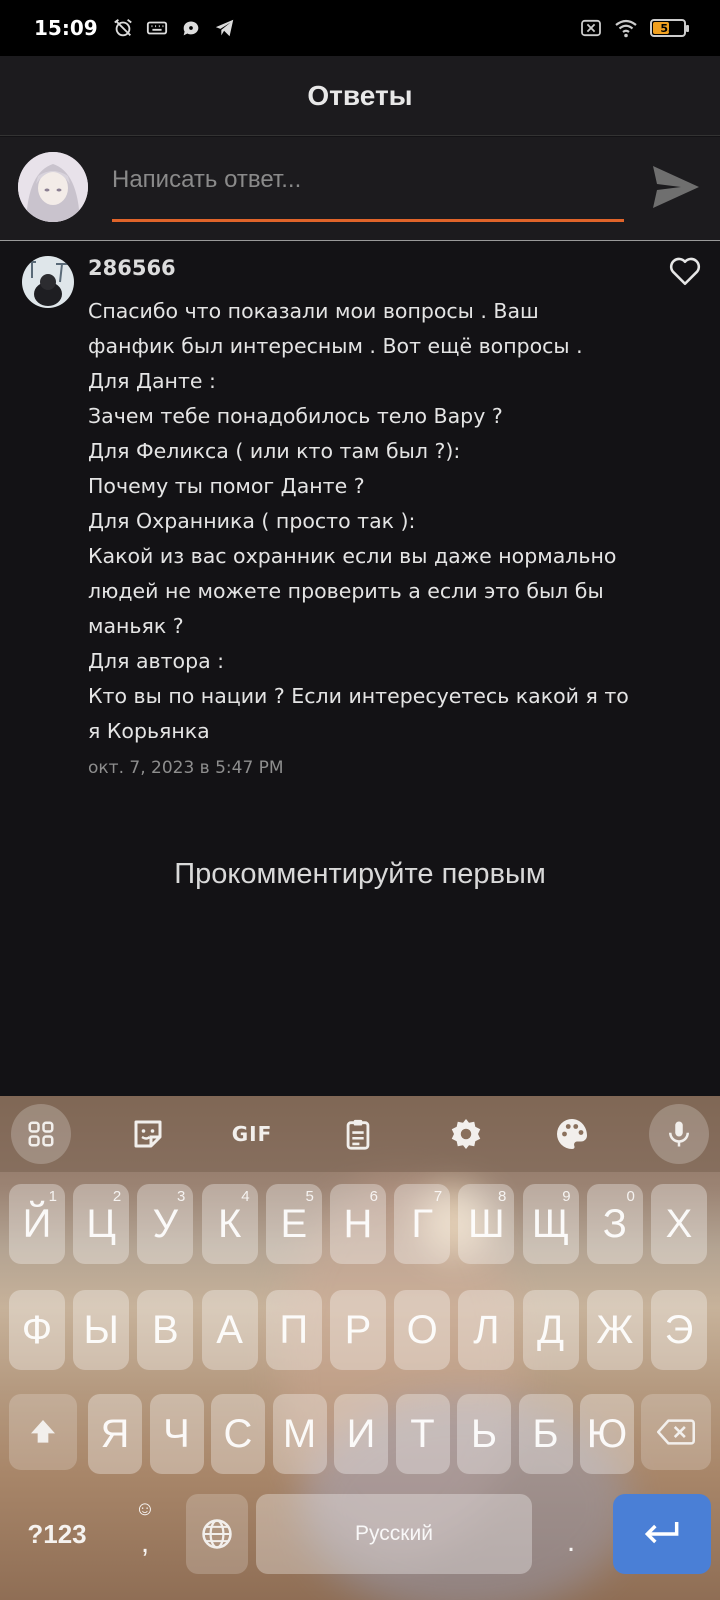 The height and width of the screenshot is (1600, 720). I want to click on comment-line: я Корьянка, so click(149, 731).